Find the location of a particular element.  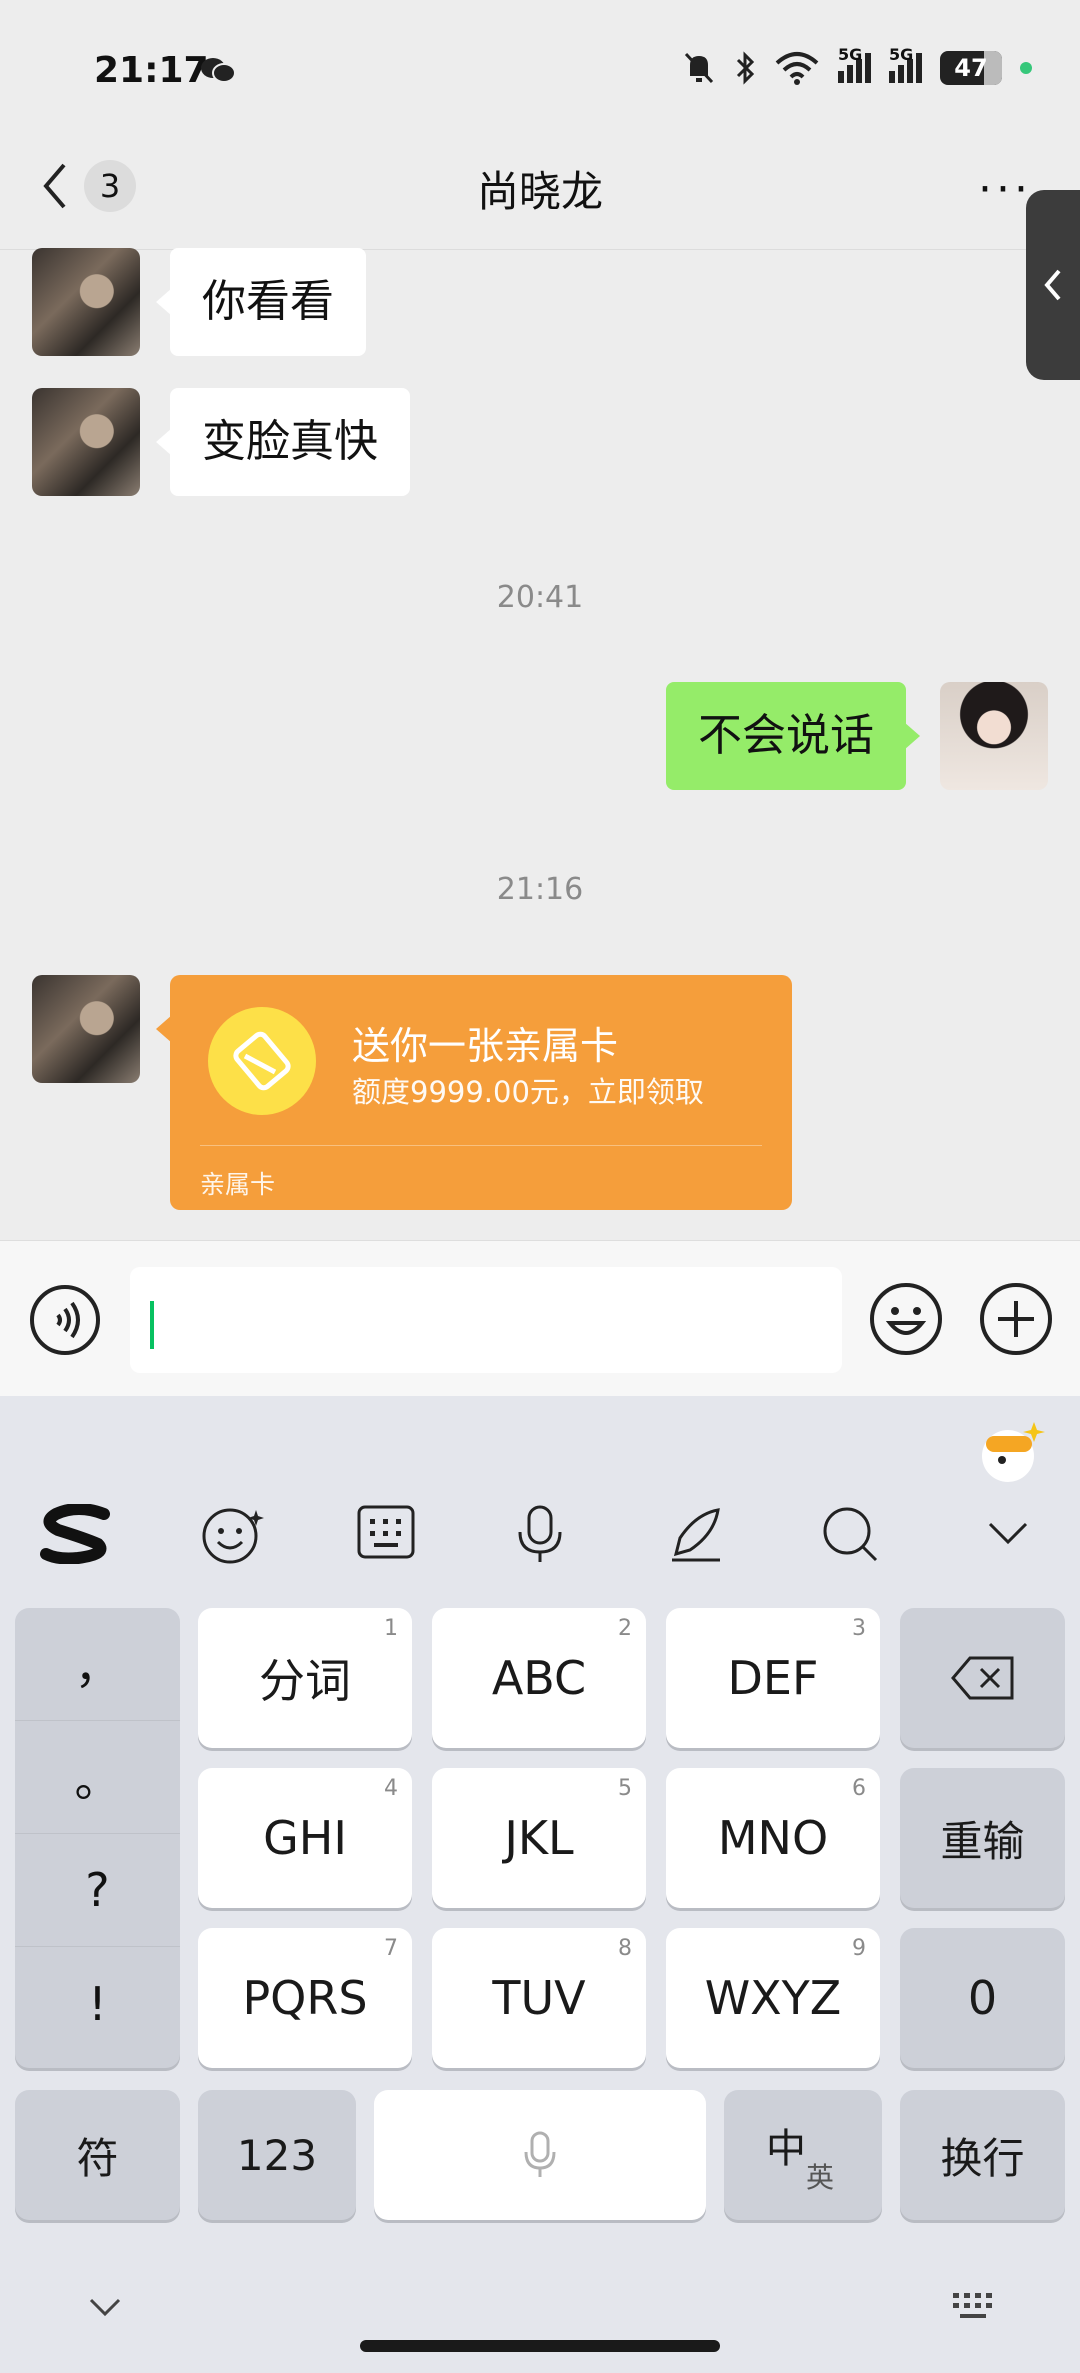

punctuation-column: ， 。 ? ! is located at coordinates (97, 1838).